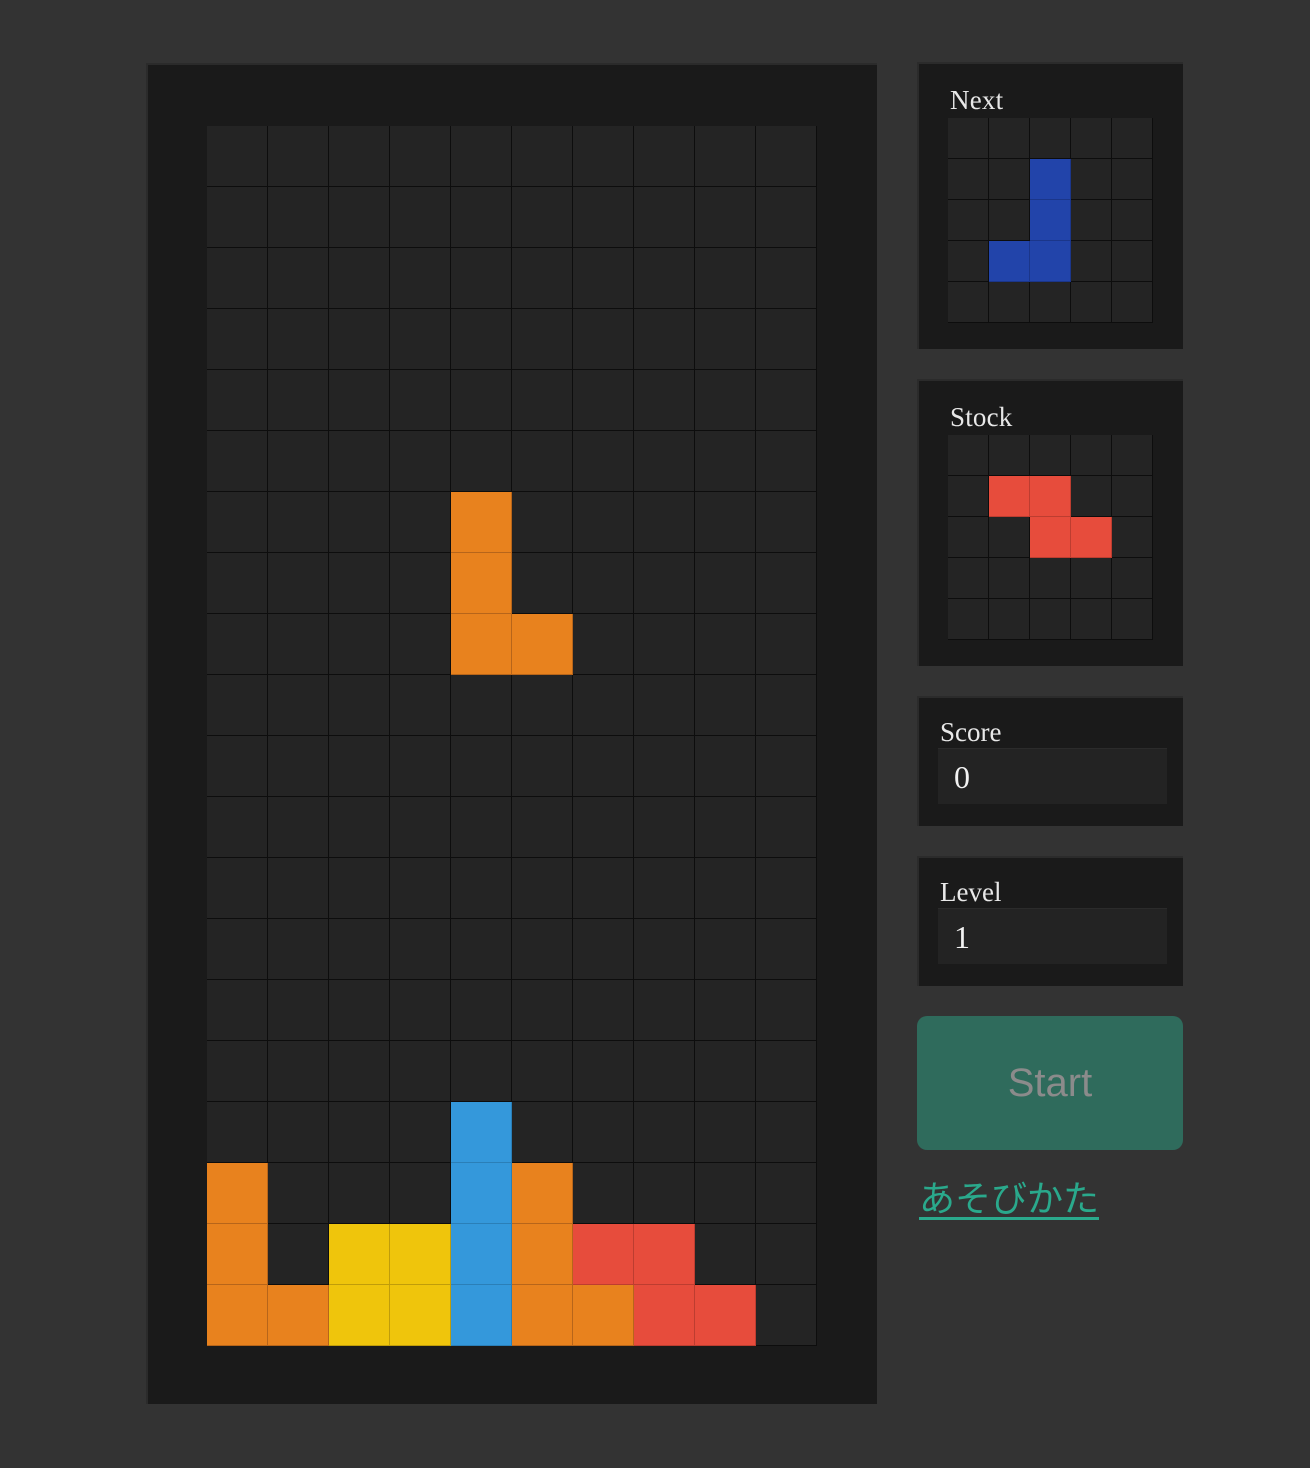 The image size is (1310, 1468). What do you see at coordinates (1050, 1083) in the screenshot?
I see `start-button: Start` at bounding box center [1050, 1083].